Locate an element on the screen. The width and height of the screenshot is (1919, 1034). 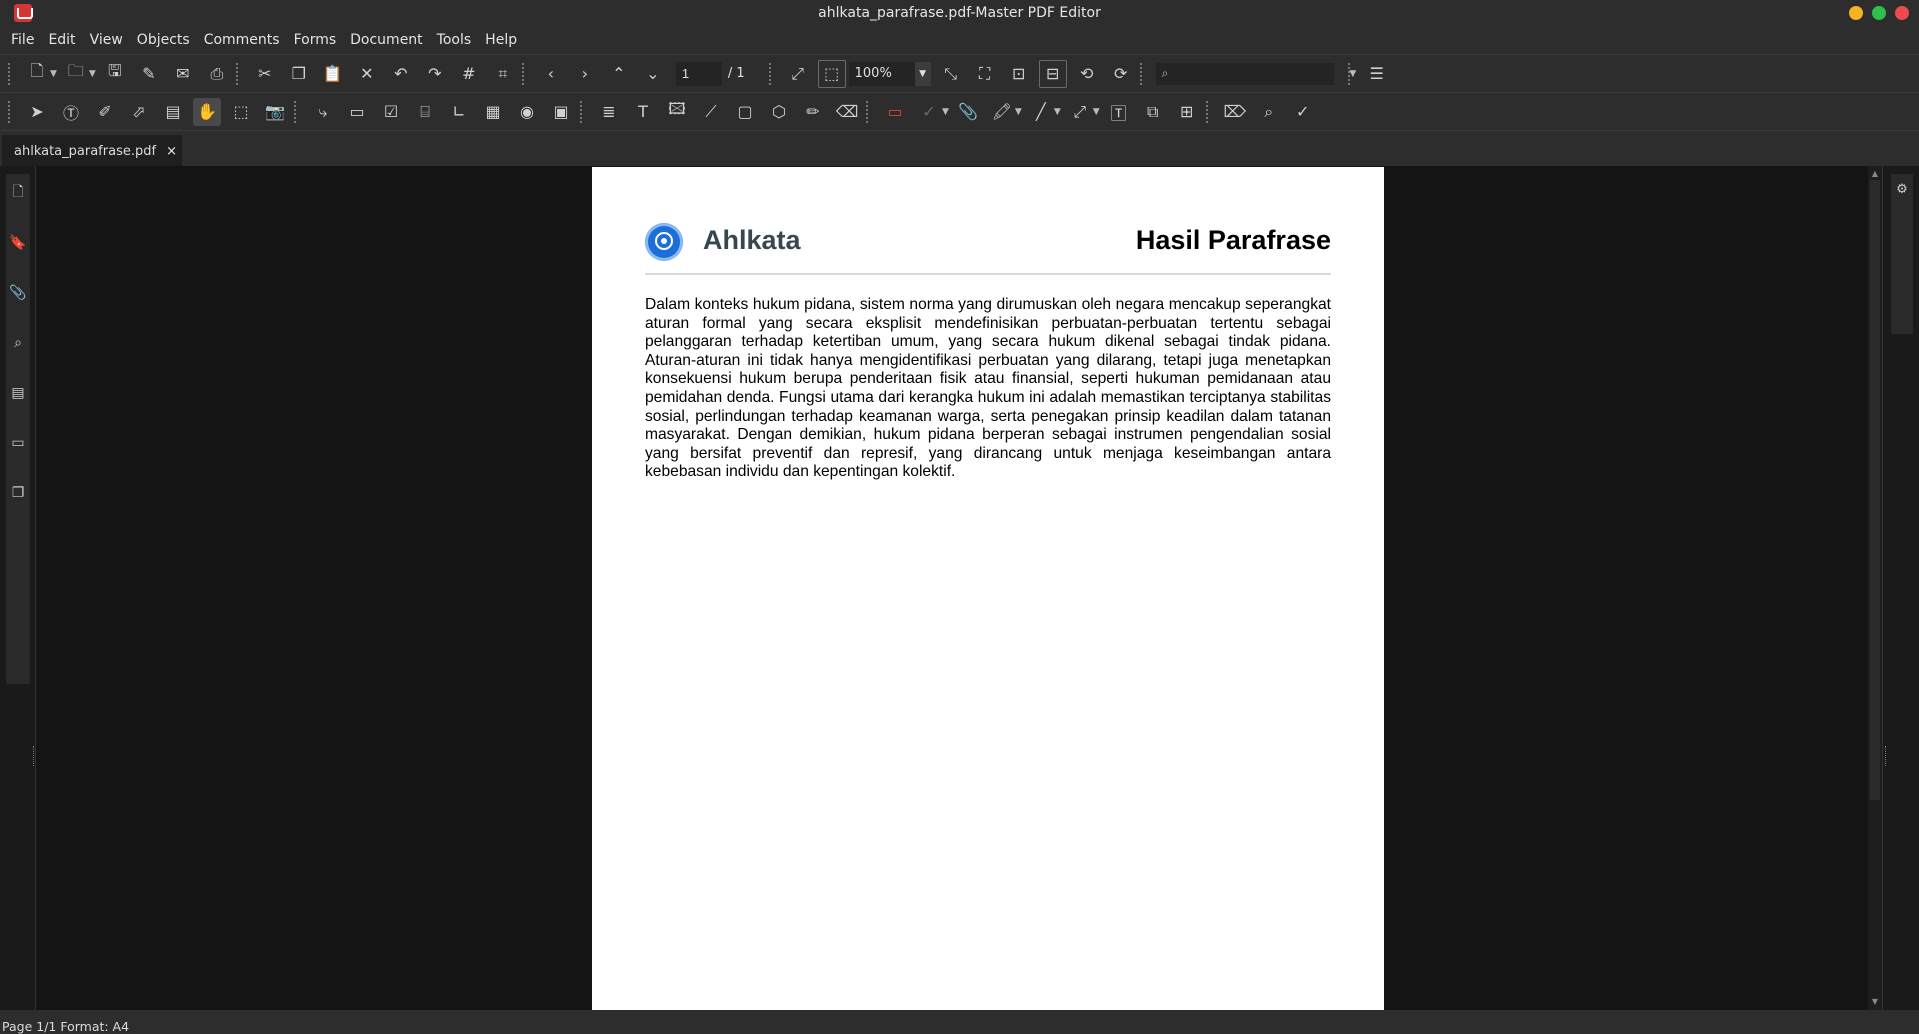
draw-line-icon: ╱ is located at coordinates (1041, 112).